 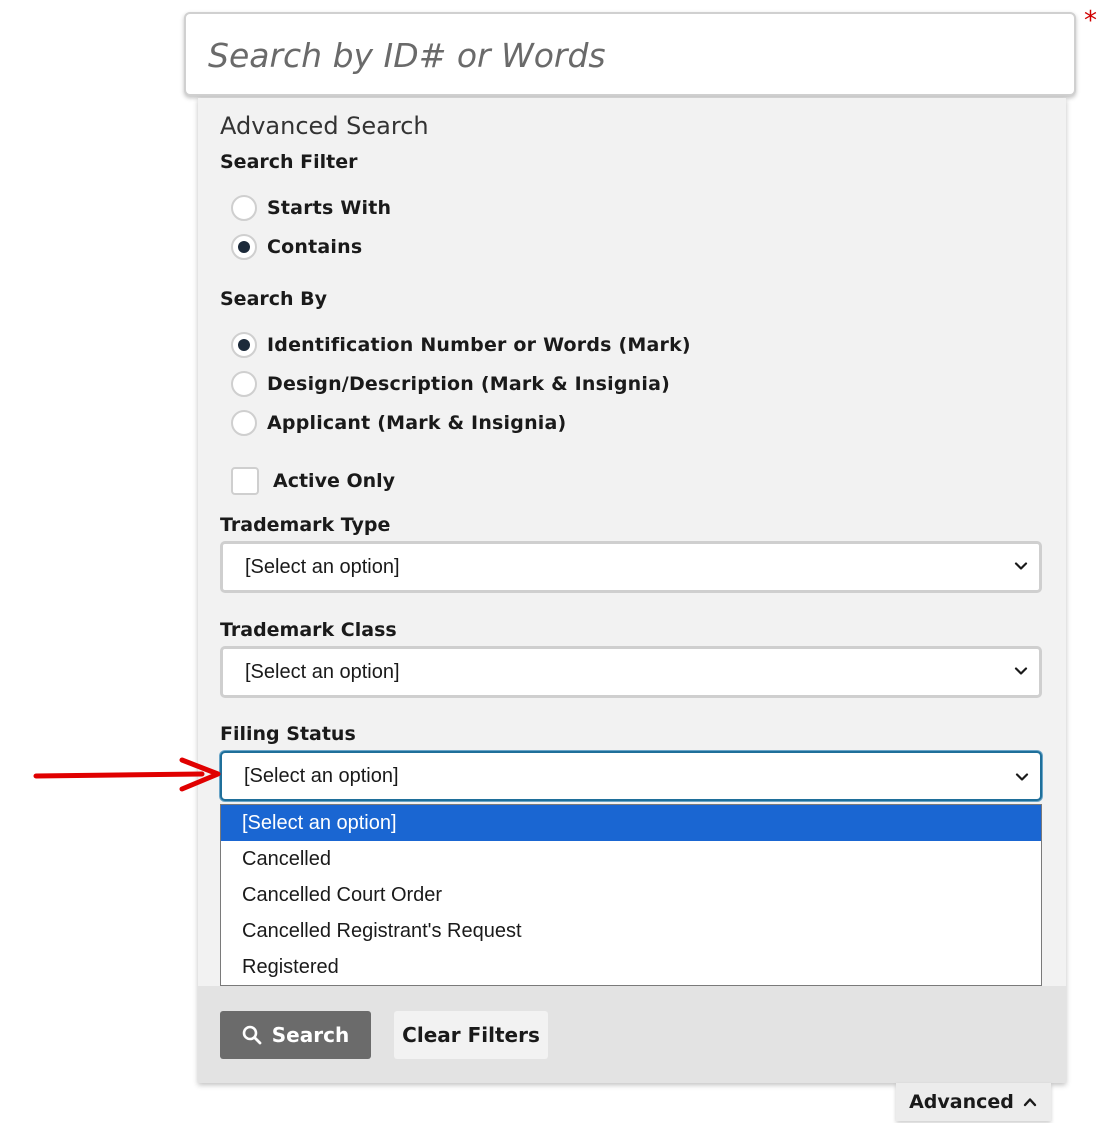 I want to click on search-button: Search, so click(x=295, y=1035).